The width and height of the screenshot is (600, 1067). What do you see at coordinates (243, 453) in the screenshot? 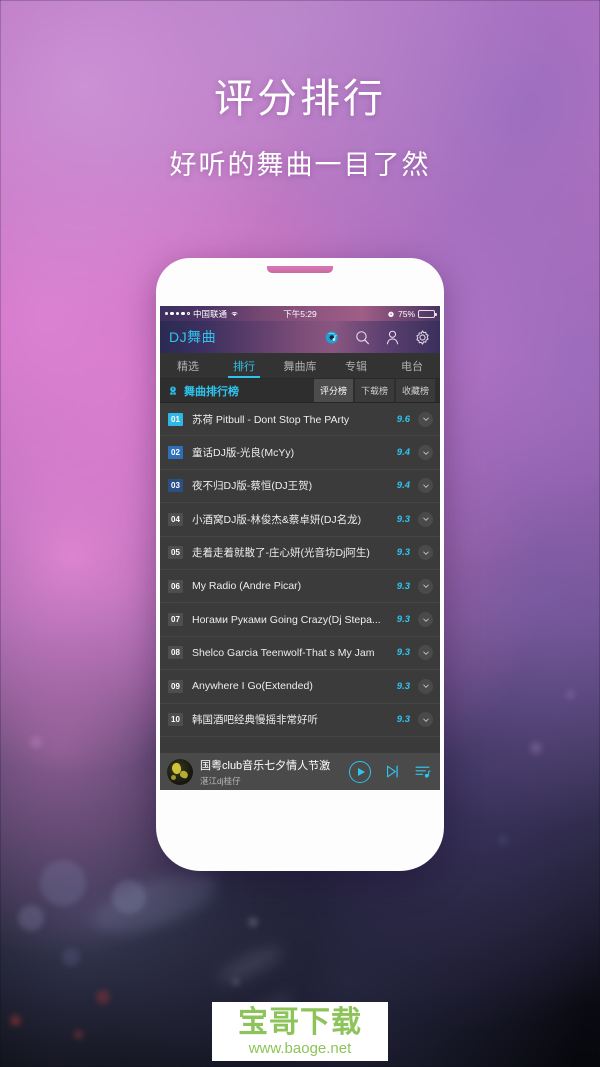
I see `song-title: 童话DJ版-光良(McYy)` at bounding box center [243, 453].